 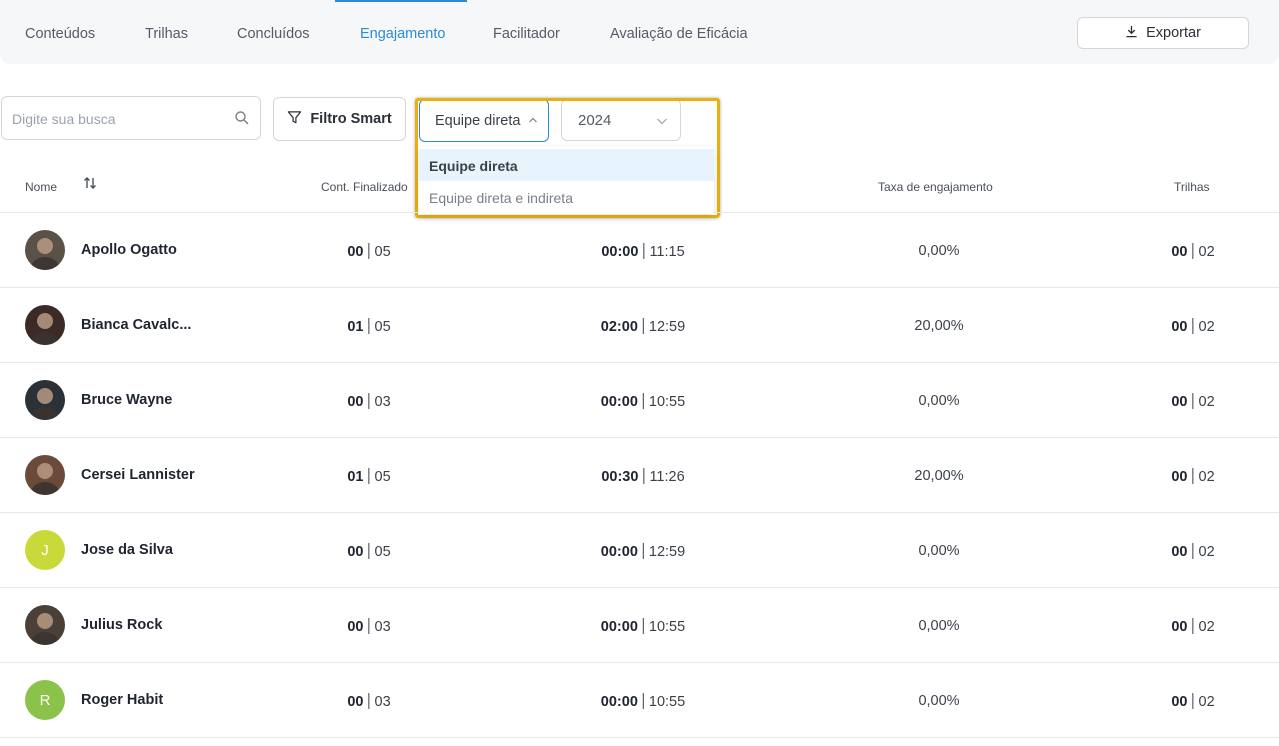 What do you see at coordinates (667, 327) in the screenshot?
I see `time-cell-total: 12:59` at bounding box center [667, 327].